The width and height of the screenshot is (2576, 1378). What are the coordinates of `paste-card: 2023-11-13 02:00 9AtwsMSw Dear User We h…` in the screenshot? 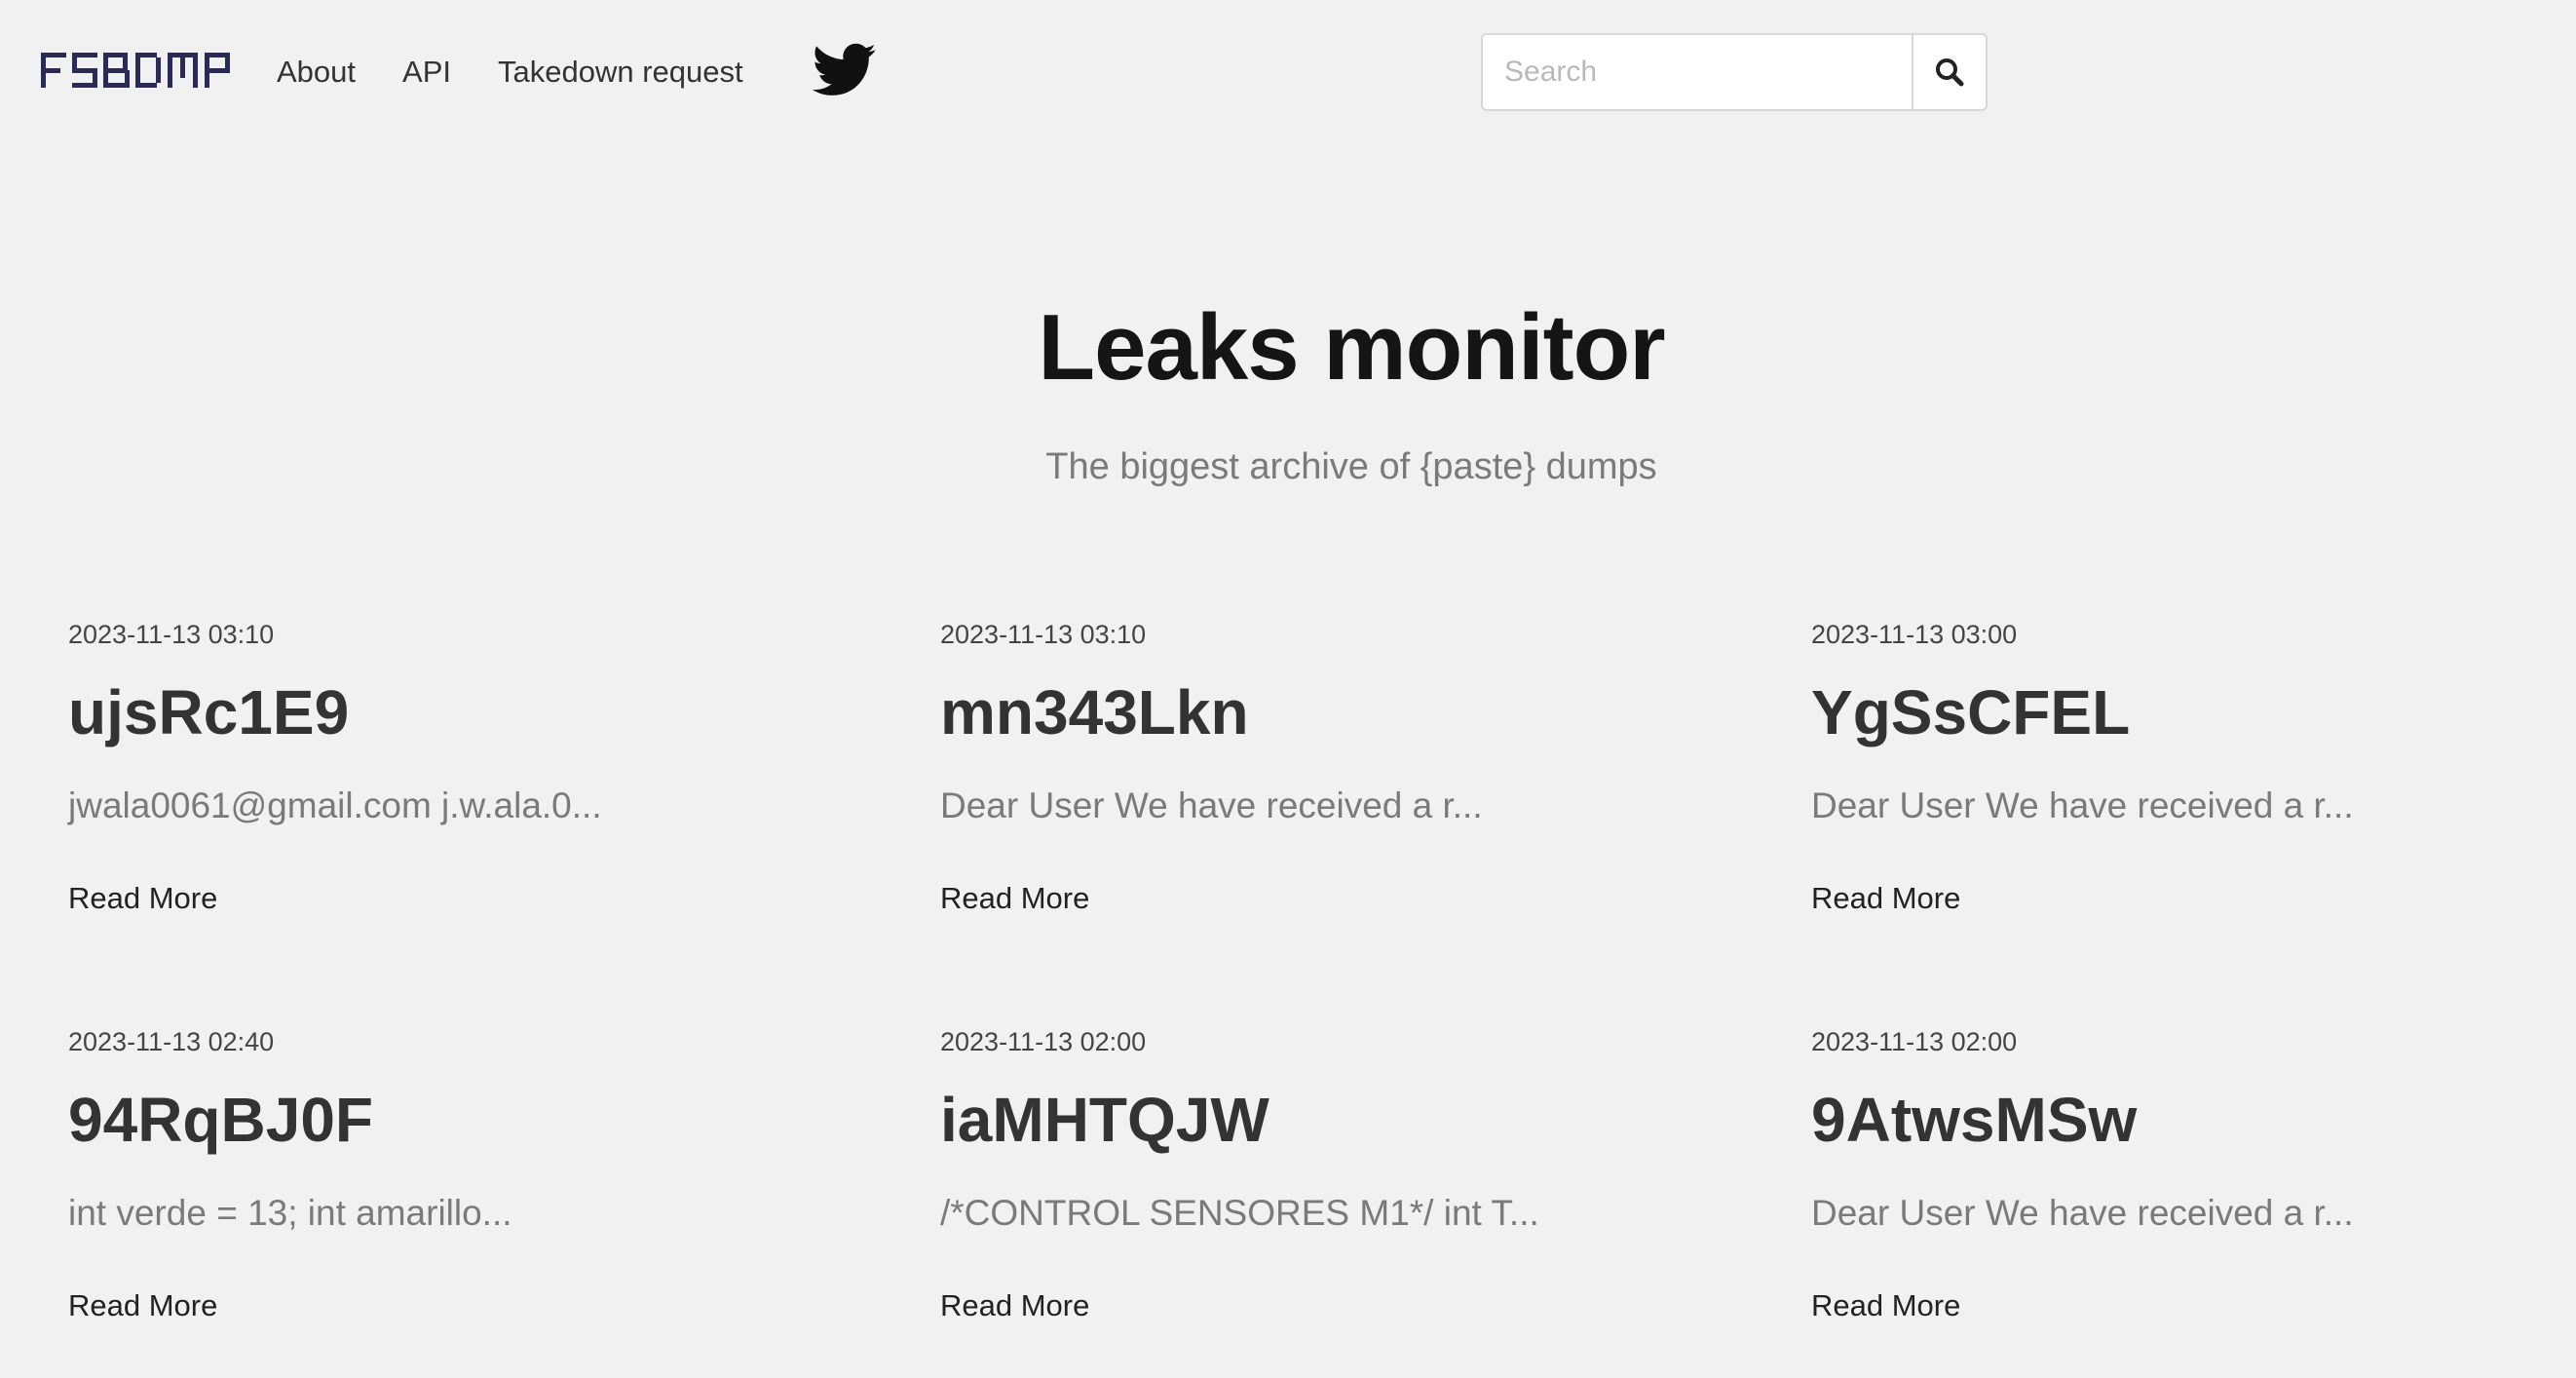 It's located at (2193, 1203).